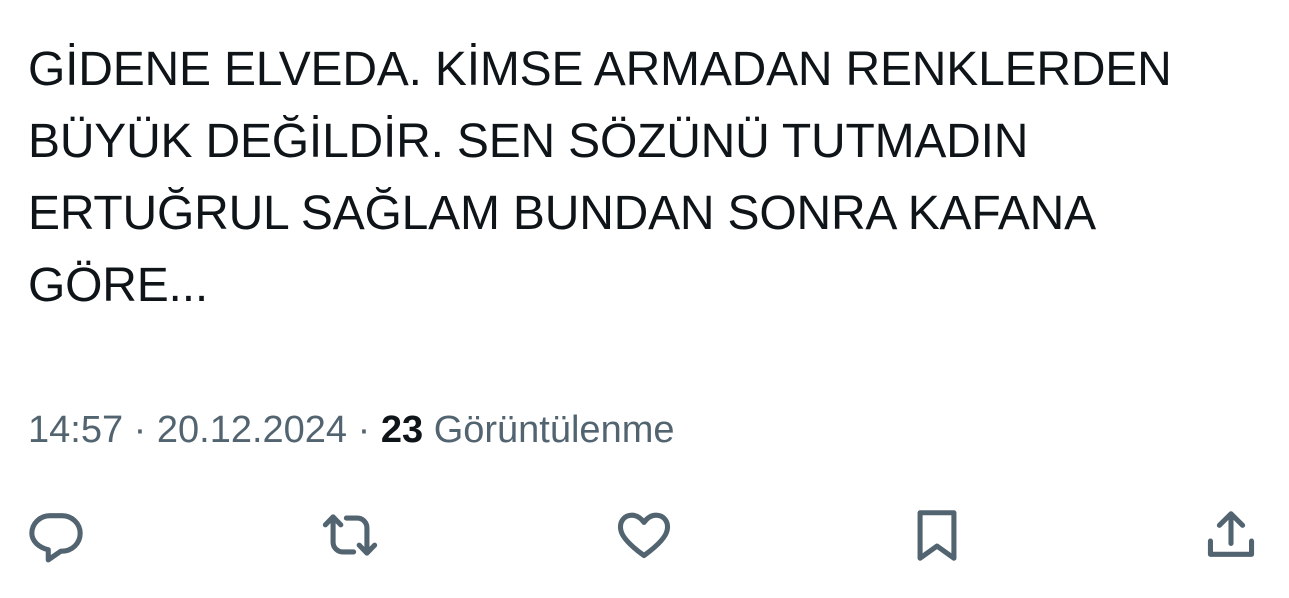 The height and width of the screenshot is (598, 1289). I want to click on reply-button, so click(56, 535).